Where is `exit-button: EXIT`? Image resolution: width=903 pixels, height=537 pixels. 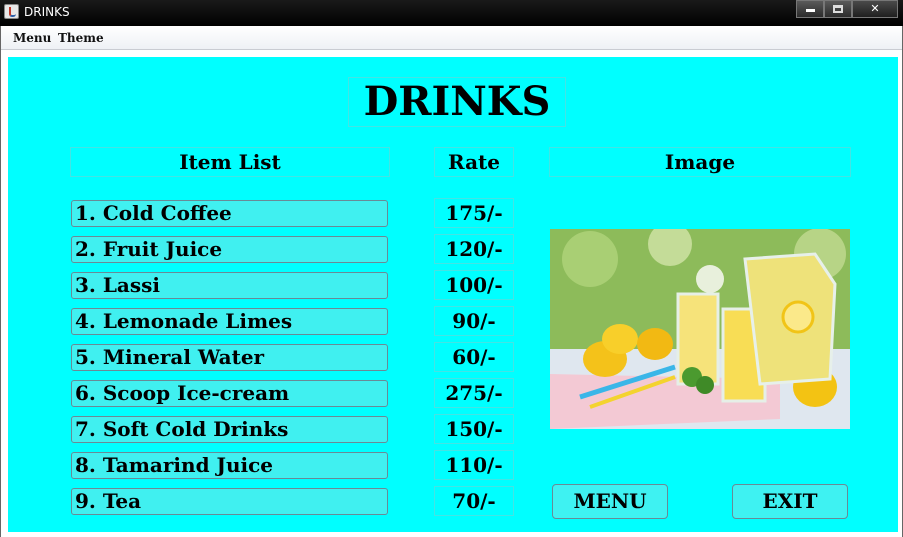 exit-button: EXIT is located at coordinates (790, 501).